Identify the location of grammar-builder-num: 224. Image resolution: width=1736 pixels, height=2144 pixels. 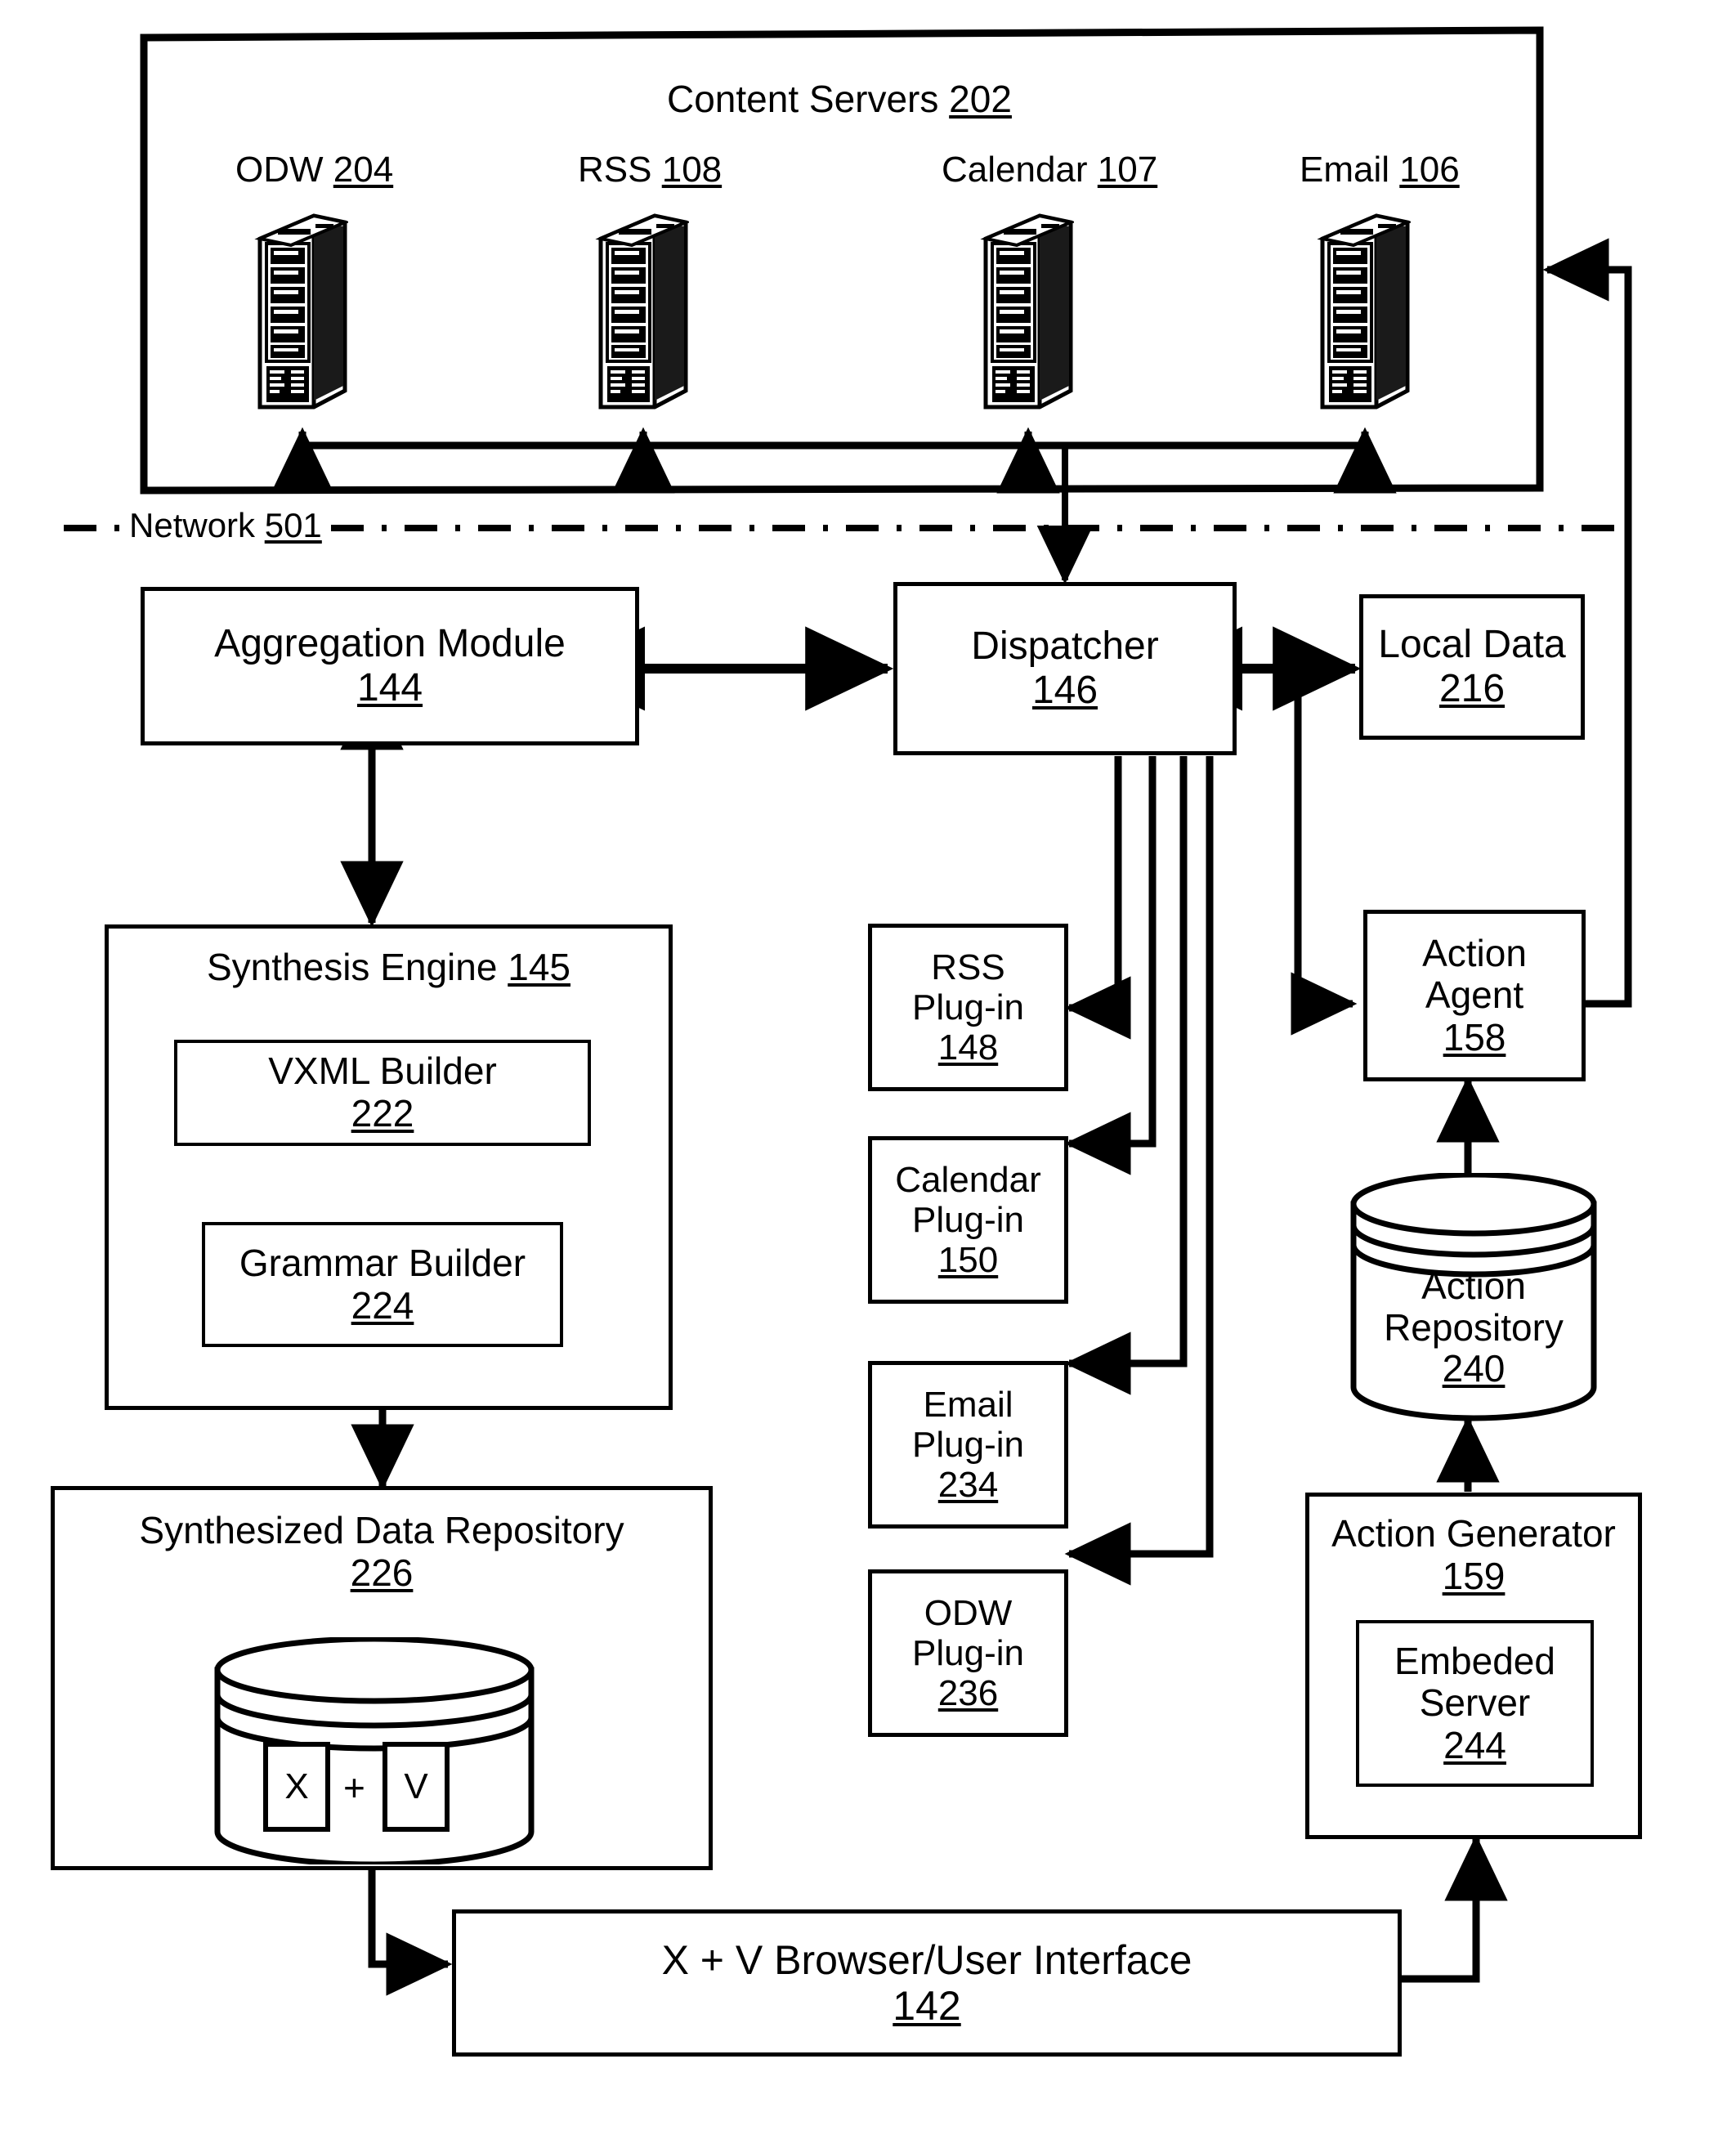
(383, 1305).